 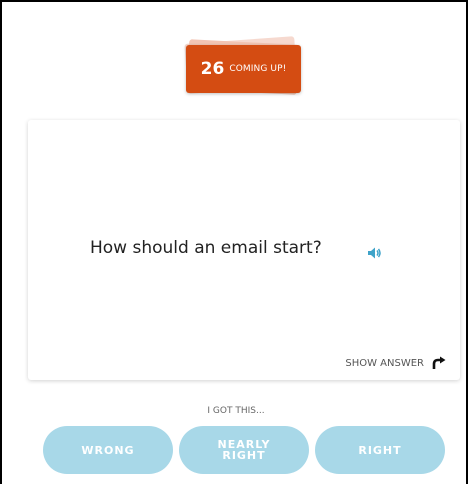 I want to click on right-button: RIGHT, so click(x=380, y=450).